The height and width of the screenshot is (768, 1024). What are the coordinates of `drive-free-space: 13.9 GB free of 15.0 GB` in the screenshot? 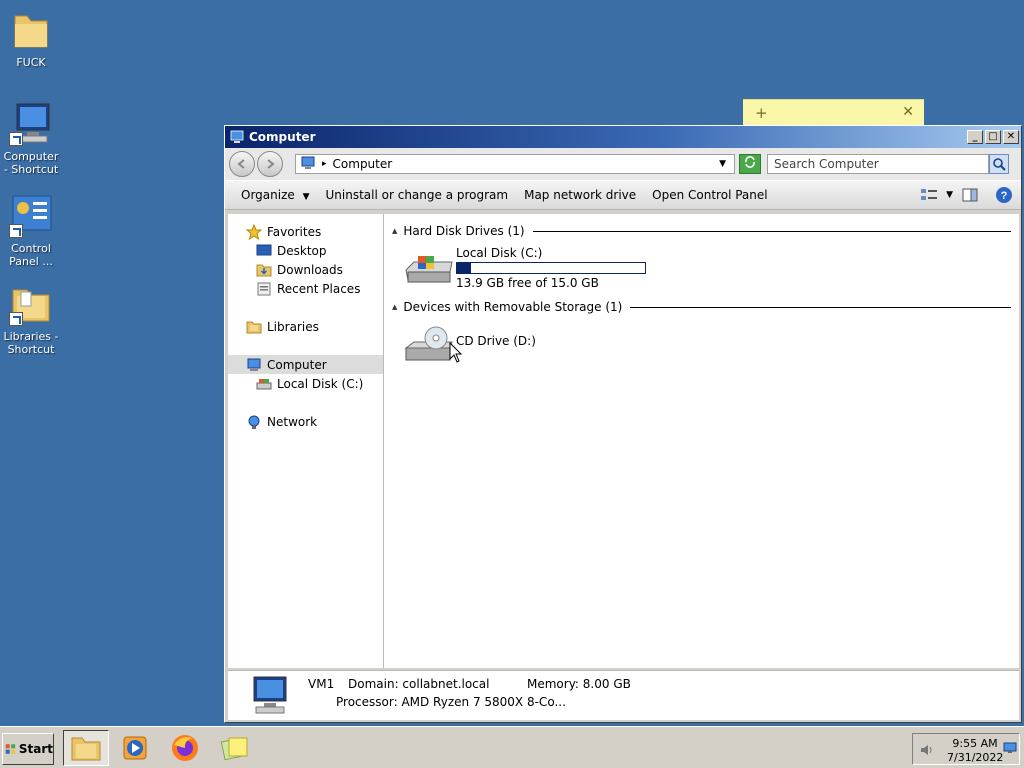 It's located at (527, 283).